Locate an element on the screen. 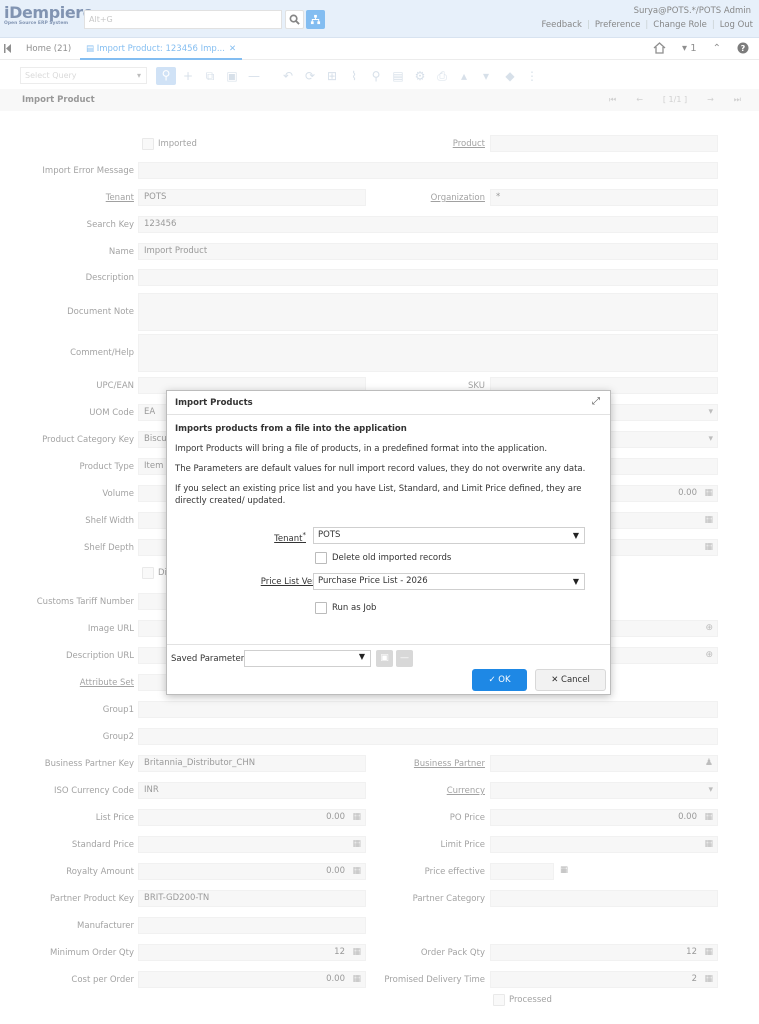  first-record-icon: ⏮ is located at coordinates (612, 100).